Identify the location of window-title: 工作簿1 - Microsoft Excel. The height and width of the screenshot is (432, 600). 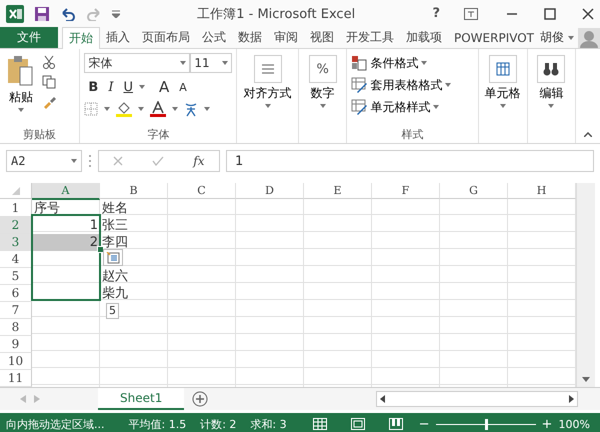
(276, 14).